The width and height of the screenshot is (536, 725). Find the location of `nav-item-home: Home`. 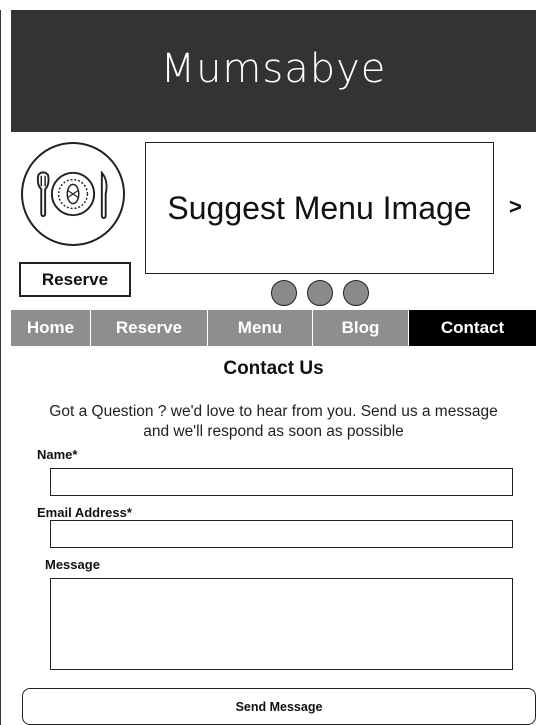

nav-item-home: Home is located at coordinates (51, 328).